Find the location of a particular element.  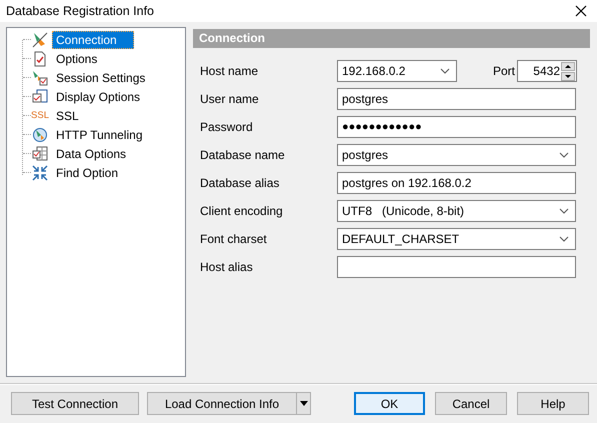

field-label: Database name is located at coordinates (243, 155).